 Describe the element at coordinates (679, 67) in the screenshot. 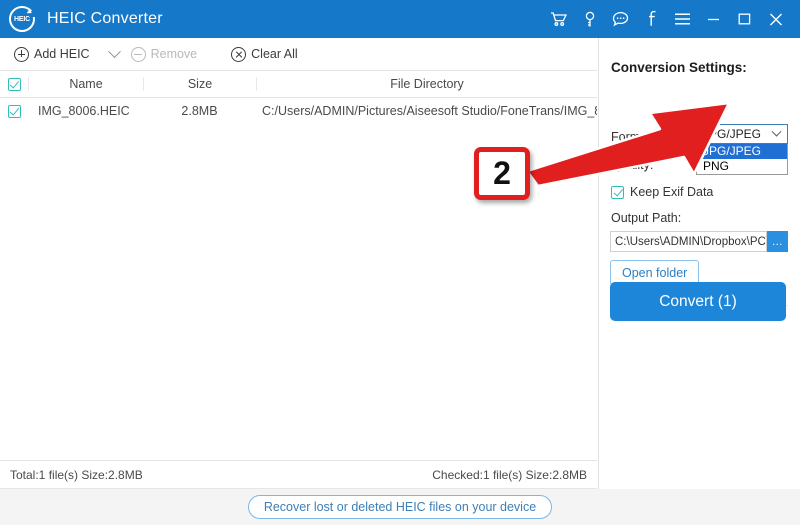

I see `panel-title: Conversion Settings:` at that location.